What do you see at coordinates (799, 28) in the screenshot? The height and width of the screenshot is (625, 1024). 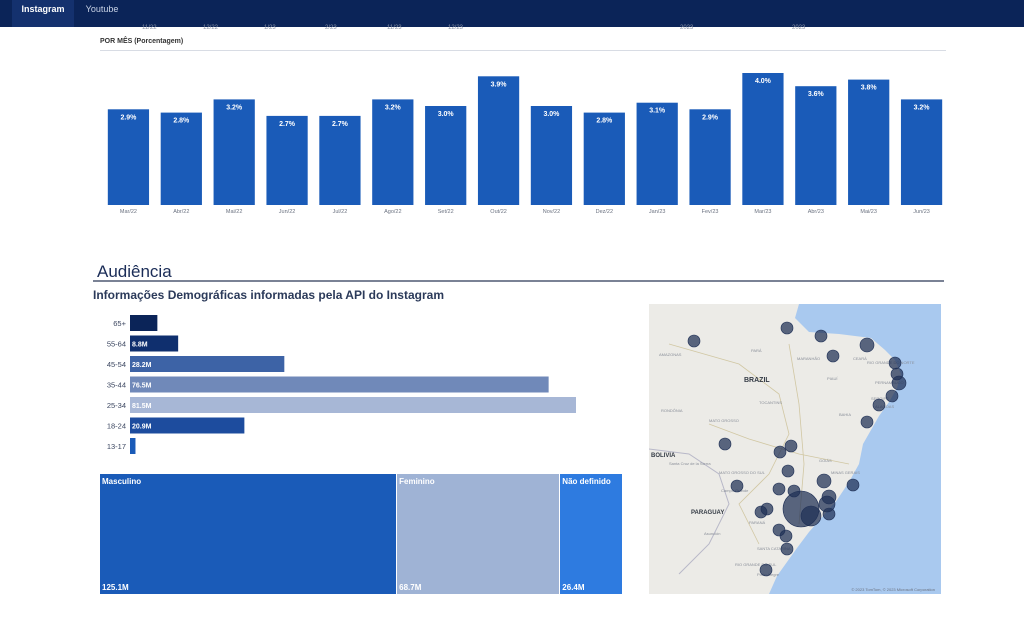 I see `ghost-axis-label: 2023` at bounding box center [799, 28].